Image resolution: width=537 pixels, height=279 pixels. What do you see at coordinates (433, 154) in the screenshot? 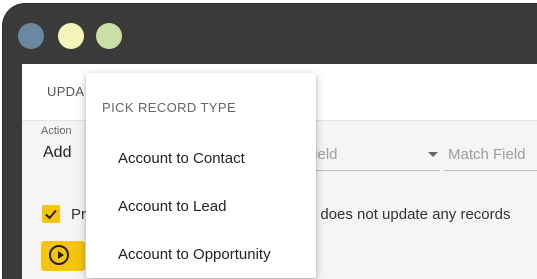
I see `caret-down-icon` at bounding box center [433, 154].